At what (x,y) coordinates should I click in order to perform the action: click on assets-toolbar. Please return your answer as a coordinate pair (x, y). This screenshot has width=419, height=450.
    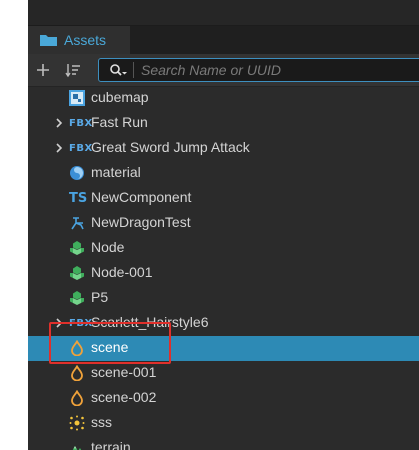
    Looking at the image, I should click on (223, 70).